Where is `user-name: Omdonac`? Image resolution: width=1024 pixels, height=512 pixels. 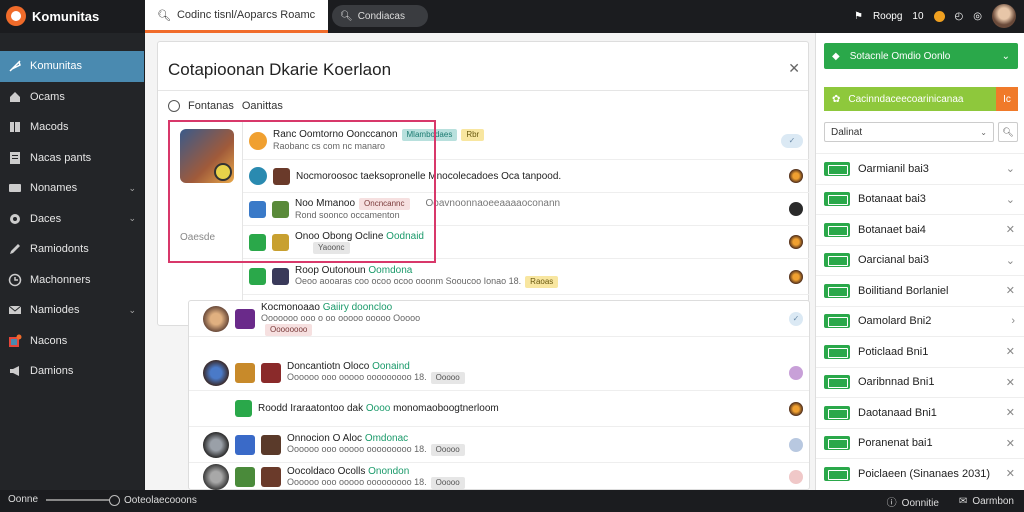 user-name: Omdonac is located at coordinates (386, 438).